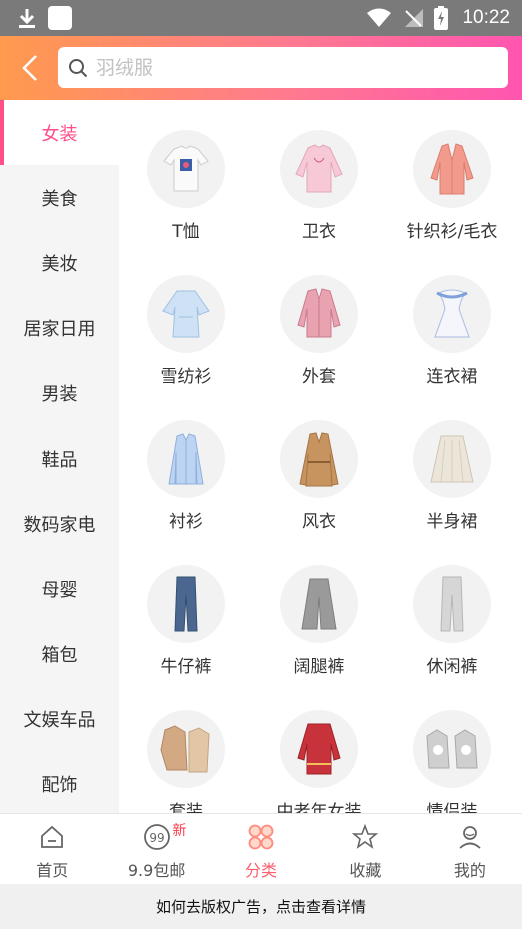 The height and width of the screenshot is (929, 522). I want to click on category-label: 套装, so click(186, 807).